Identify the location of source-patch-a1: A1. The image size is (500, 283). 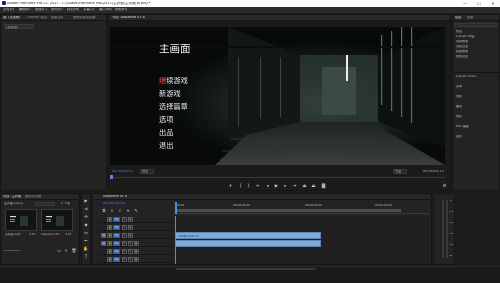
(103, 243).